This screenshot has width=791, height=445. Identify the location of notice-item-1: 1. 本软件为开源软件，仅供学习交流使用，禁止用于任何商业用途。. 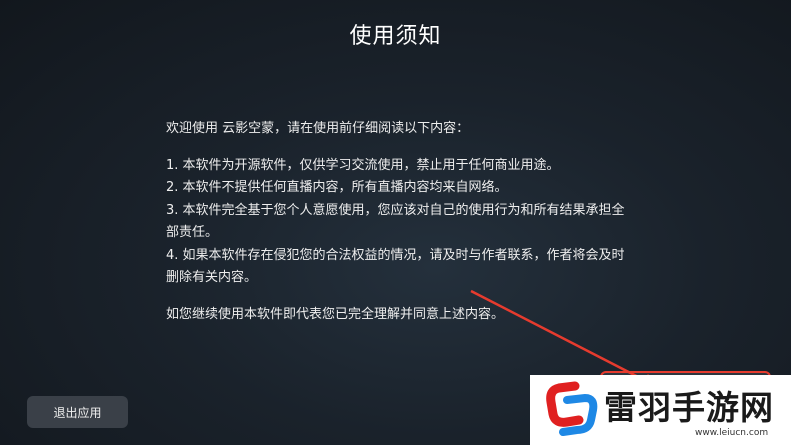
(363, 165).